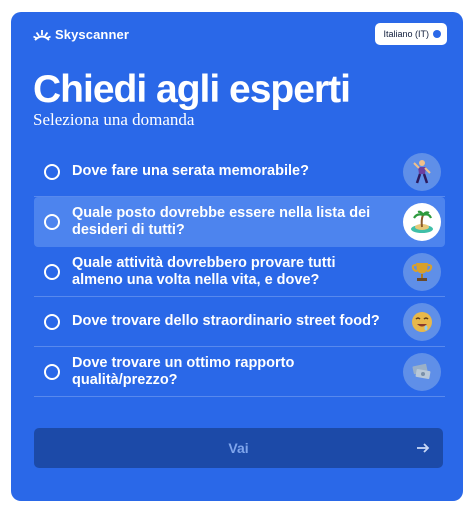 The height and width of the screenshot is (509, 474). I want to click on trophy-icon, so click(422, 271).